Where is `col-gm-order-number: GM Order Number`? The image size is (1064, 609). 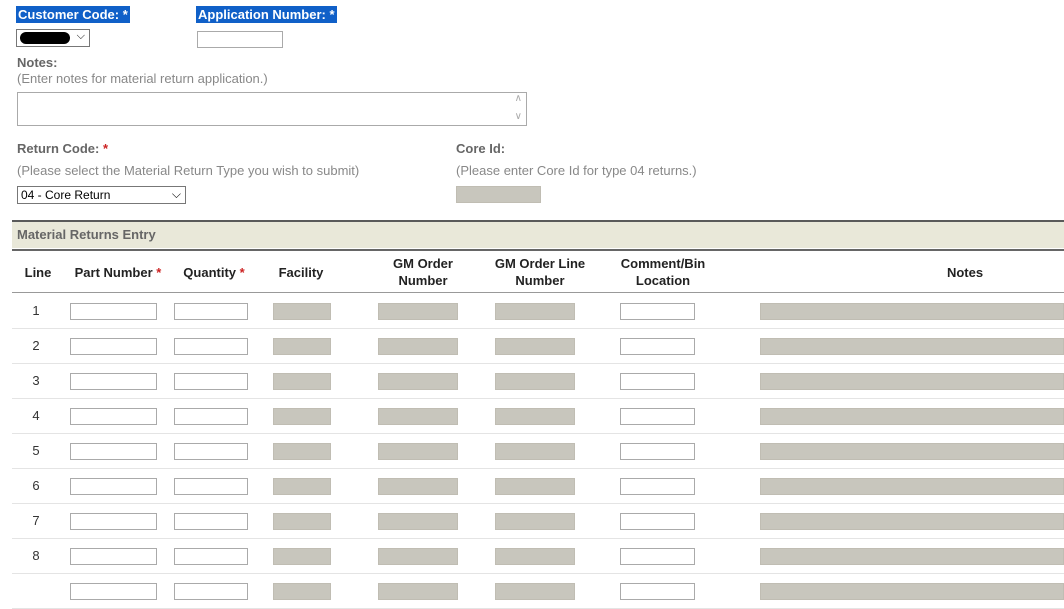 col-gm-order-number: GM Order Number is located at coordinates (423, 272).